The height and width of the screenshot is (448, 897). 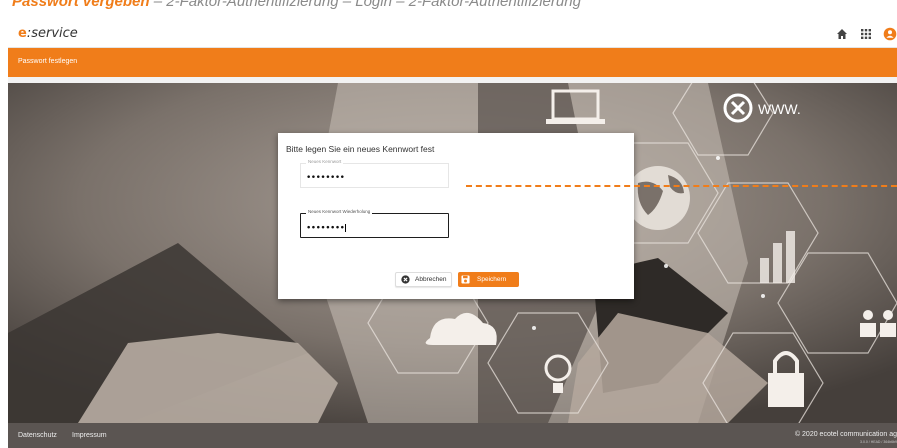 What do you see at coordinates (89, 435) in the screenshot?
I see `imprint-link: Impressum` at bounding box center [89, 435].